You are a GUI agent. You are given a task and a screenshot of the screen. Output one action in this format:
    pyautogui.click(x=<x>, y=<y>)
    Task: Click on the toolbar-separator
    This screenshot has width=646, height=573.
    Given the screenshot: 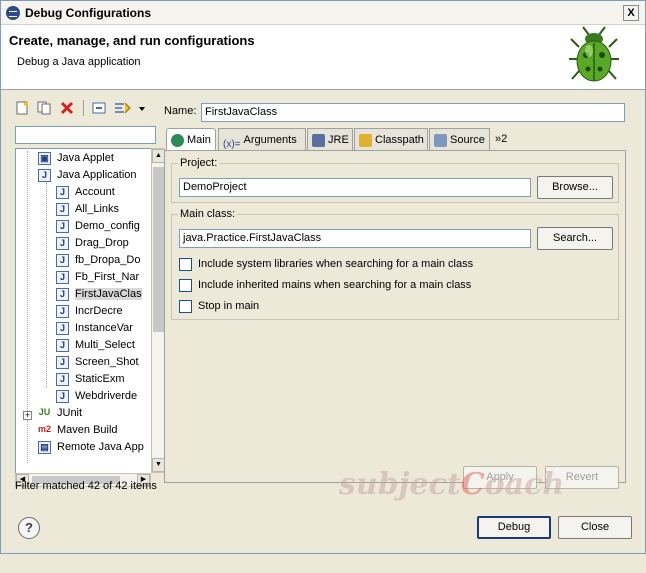 What is the action you would take?
    pyautogui.click(x=83, y=108)
    